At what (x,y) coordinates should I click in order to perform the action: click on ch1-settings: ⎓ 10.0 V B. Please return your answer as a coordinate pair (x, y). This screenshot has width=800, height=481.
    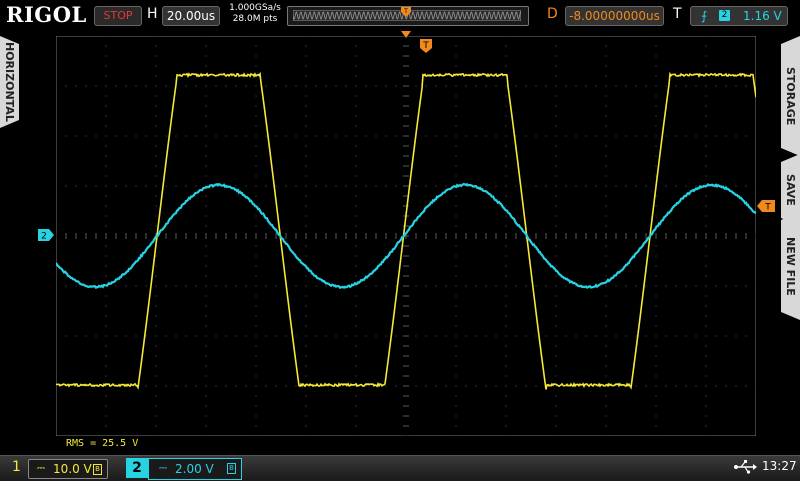
    Looking at the image, I should click on (68, 469).